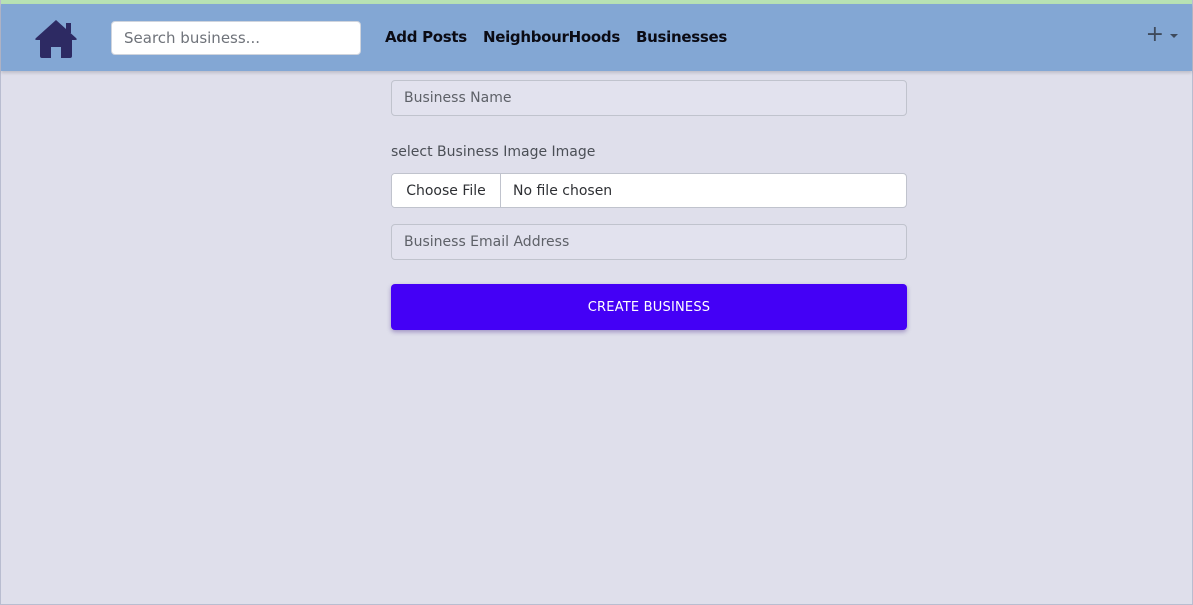 The image size is (1193, 605). I want to click on nav-link-add-posts: Add Posts, so click(426, 37).